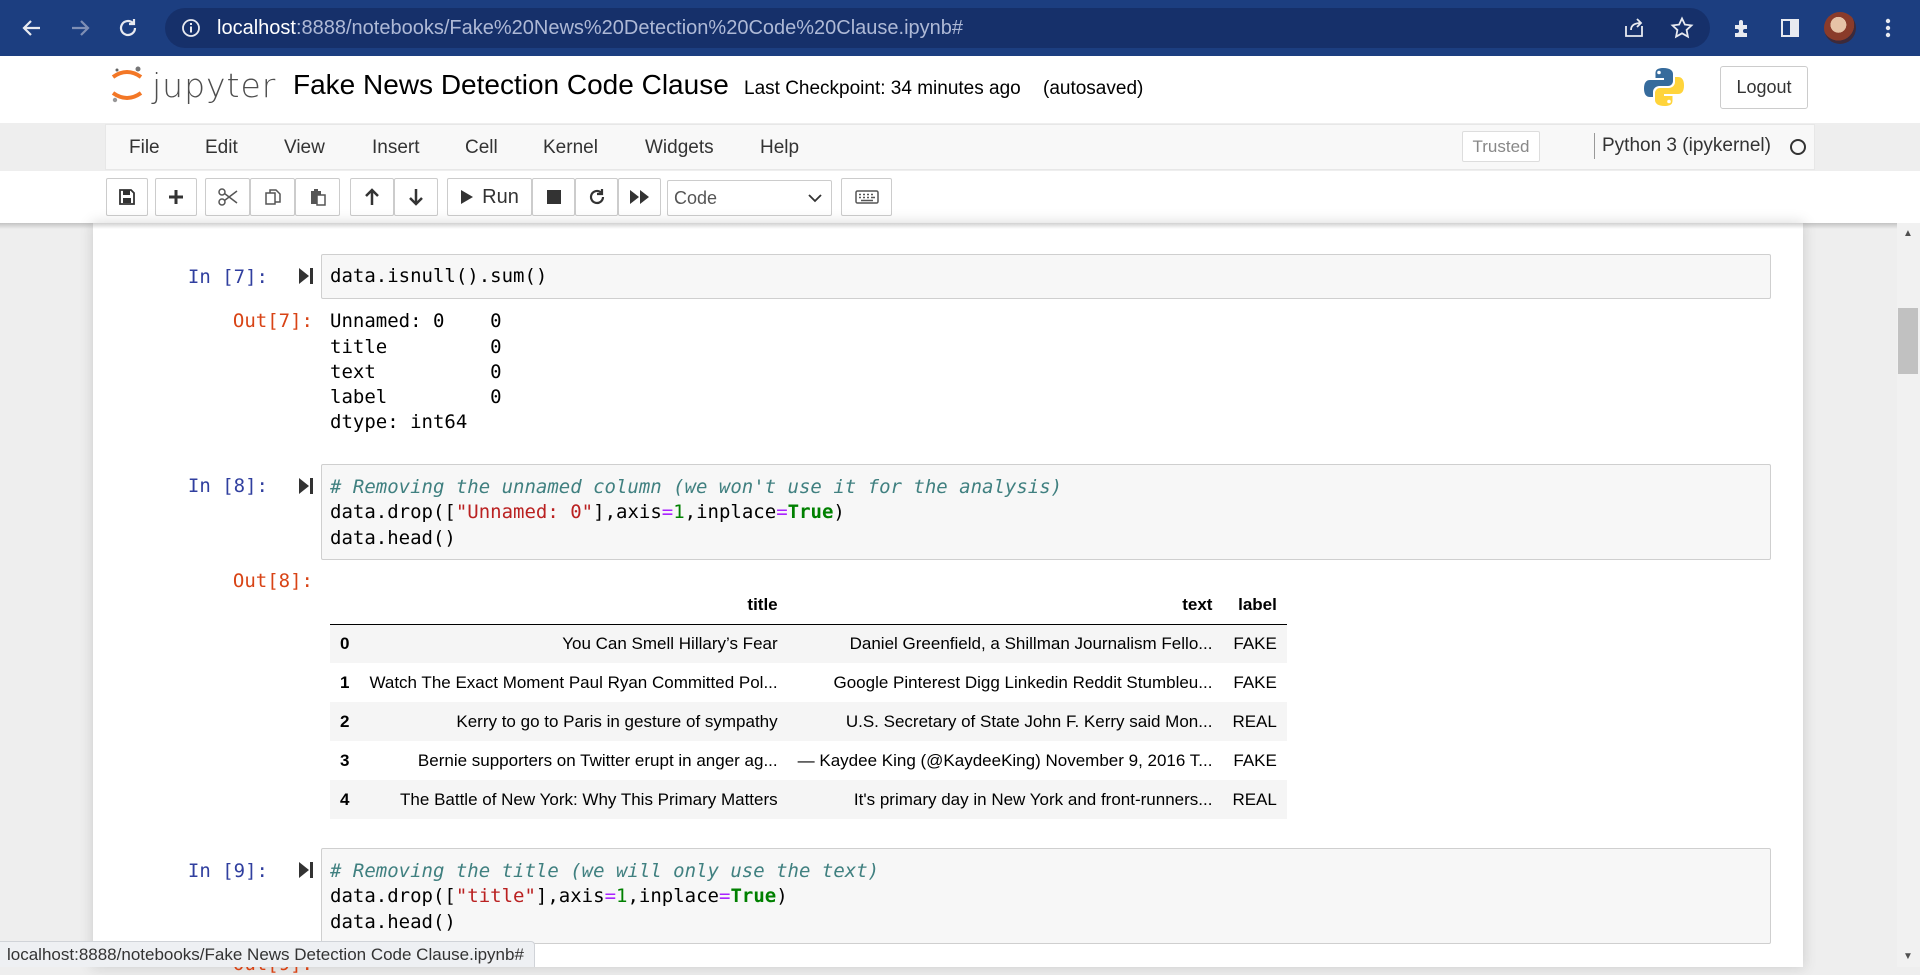 The height and width of the screenshot is (975, 1920). I want to click on row-index: 2, so click(345, 721).